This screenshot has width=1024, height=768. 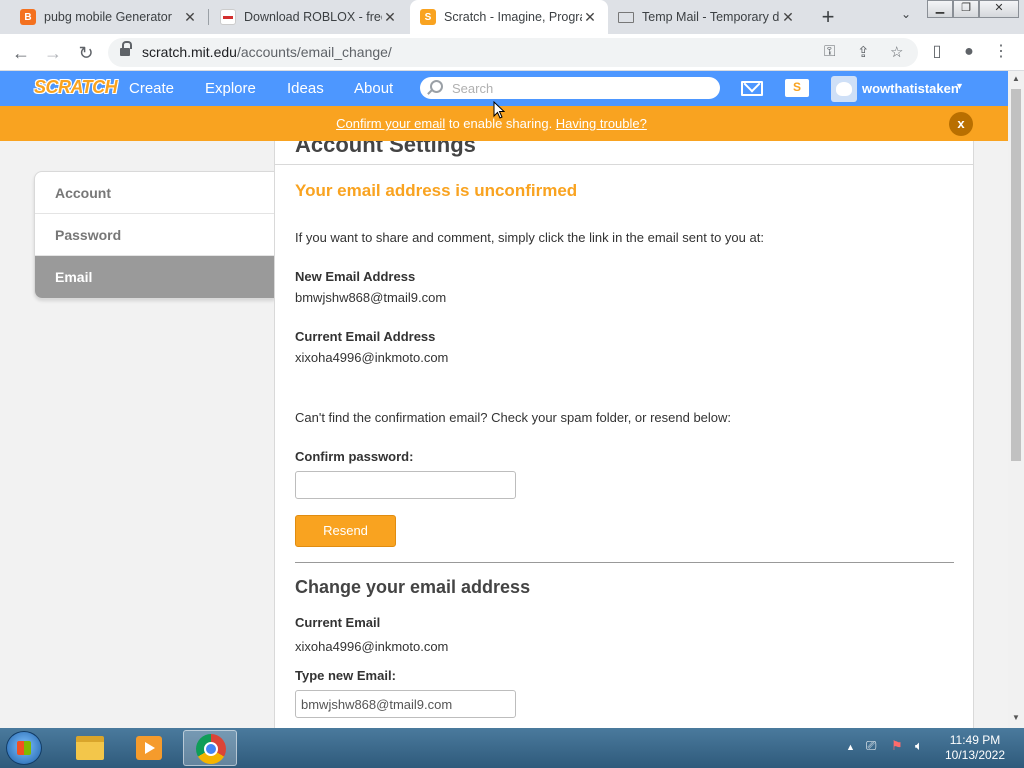 What do you see at coordinates (1016, 275) in the screenshot?
I see `scrollbar-thumb` at bounding box center [1016, 275].